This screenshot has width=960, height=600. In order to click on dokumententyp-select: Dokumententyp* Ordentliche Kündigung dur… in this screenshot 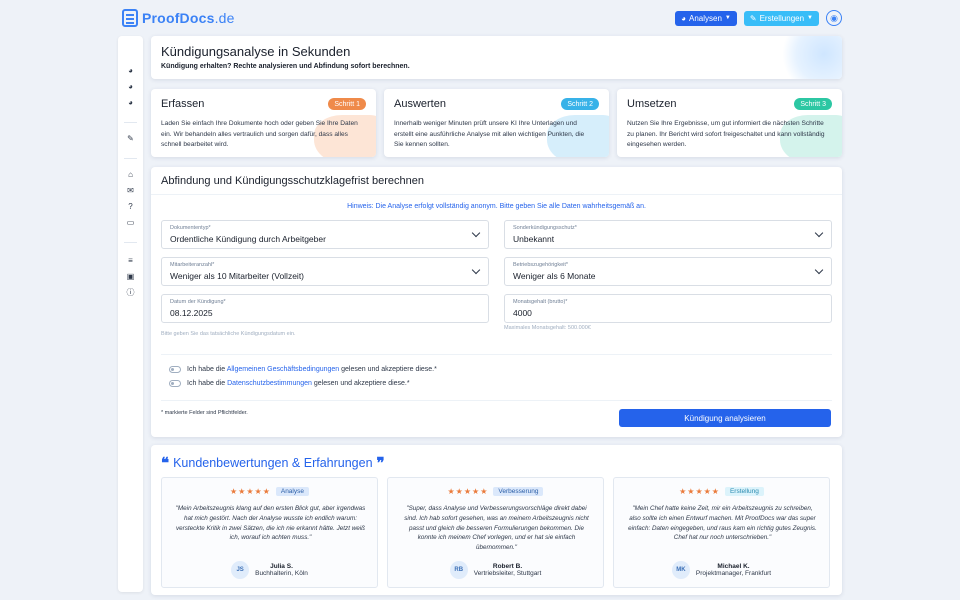, I will do `click(325, 234)`.